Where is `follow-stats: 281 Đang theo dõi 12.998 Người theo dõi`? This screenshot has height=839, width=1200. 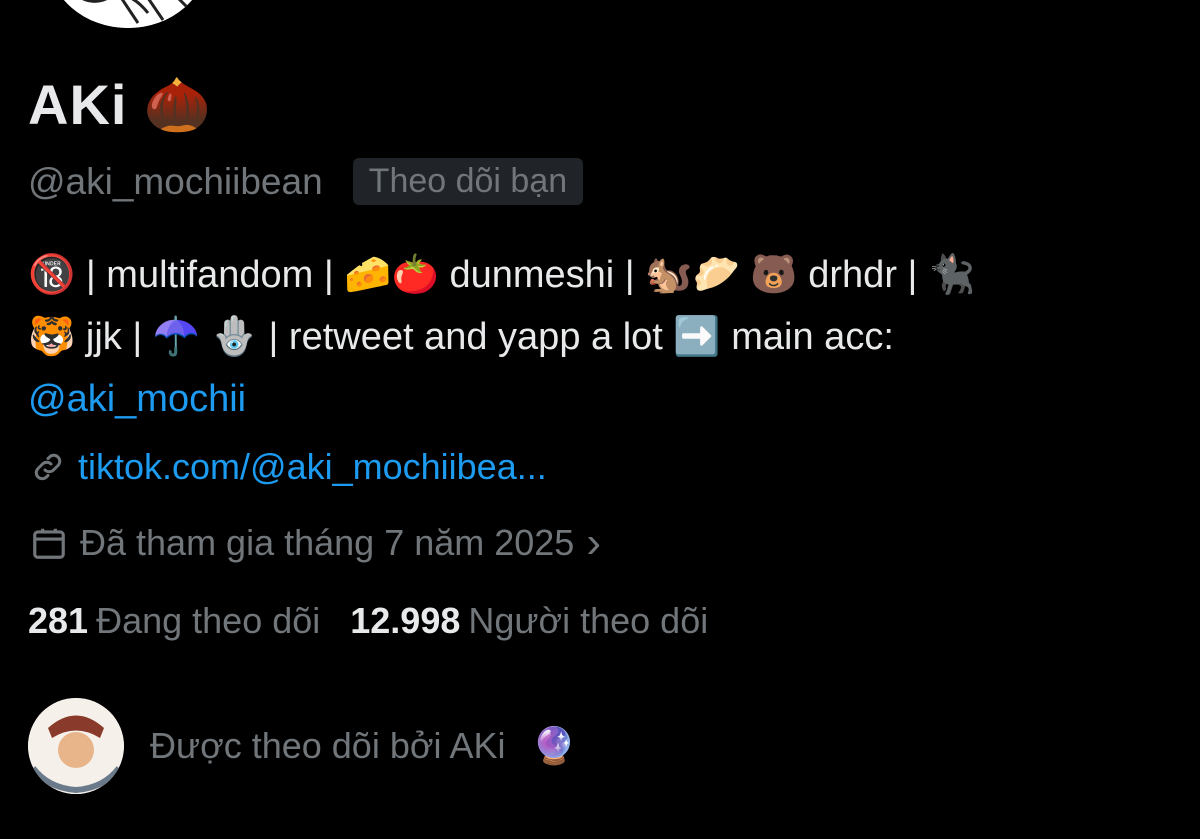
follow-stats: 281 Đang theo dõi 12.998 Người theo dõi is located at coordinates (368, 621).